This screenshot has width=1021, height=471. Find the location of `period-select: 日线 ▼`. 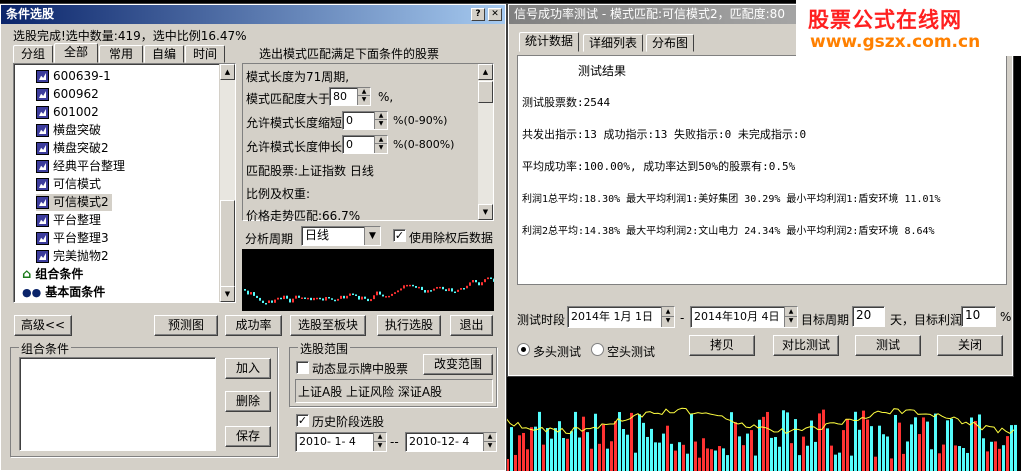

period-select: 日线 ▼ is located at coordinates (341, 236).